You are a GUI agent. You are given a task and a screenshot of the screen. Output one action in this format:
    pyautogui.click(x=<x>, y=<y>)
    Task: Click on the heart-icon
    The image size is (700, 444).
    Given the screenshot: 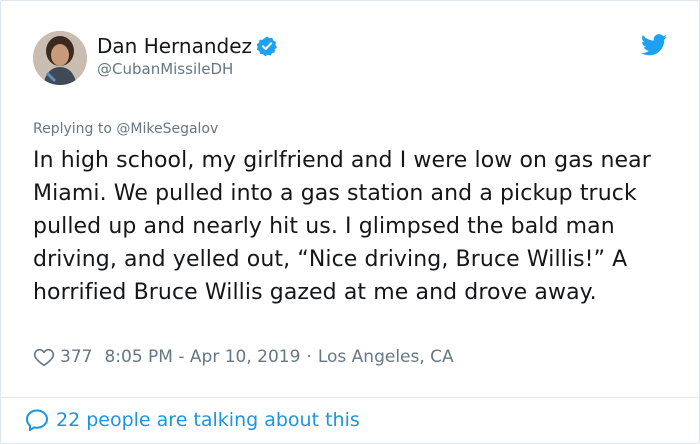 What is the action you would take?
    pyautogui.click(x=44, y=357)
    